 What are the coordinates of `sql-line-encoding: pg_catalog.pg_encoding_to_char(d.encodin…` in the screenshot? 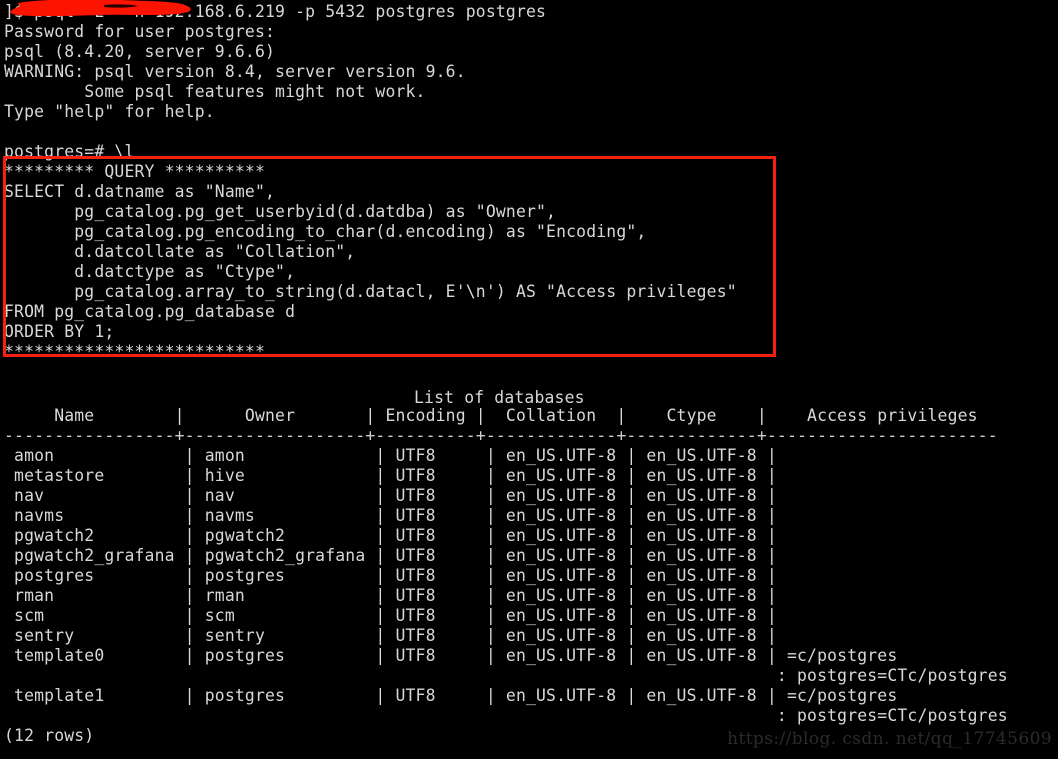 It's located at (325, 231).